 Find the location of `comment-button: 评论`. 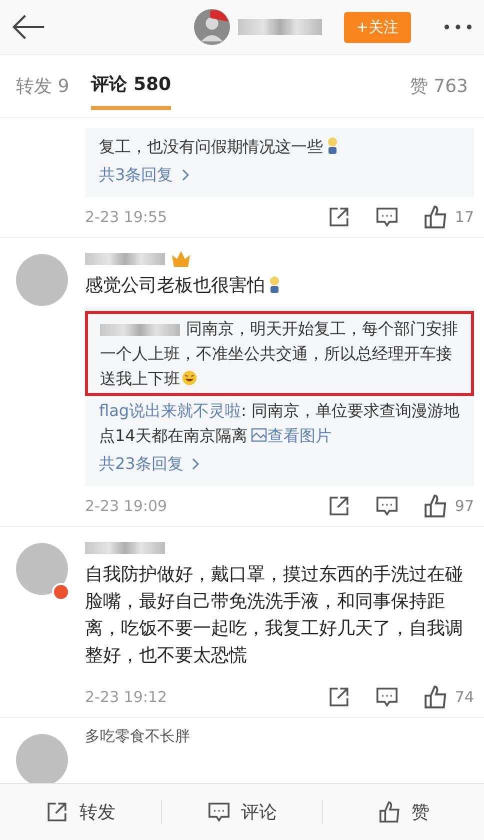

comment-button: 评论 is located at coordinates (242, 812).